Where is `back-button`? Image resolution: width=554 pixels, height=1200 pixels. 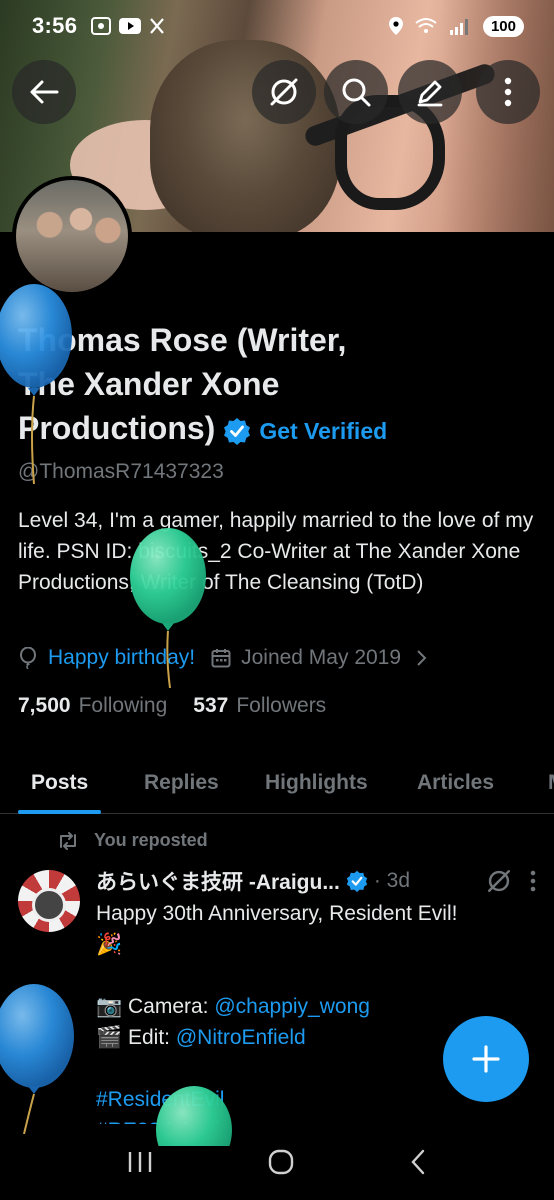 back-button is located at coordinates (44, 92).